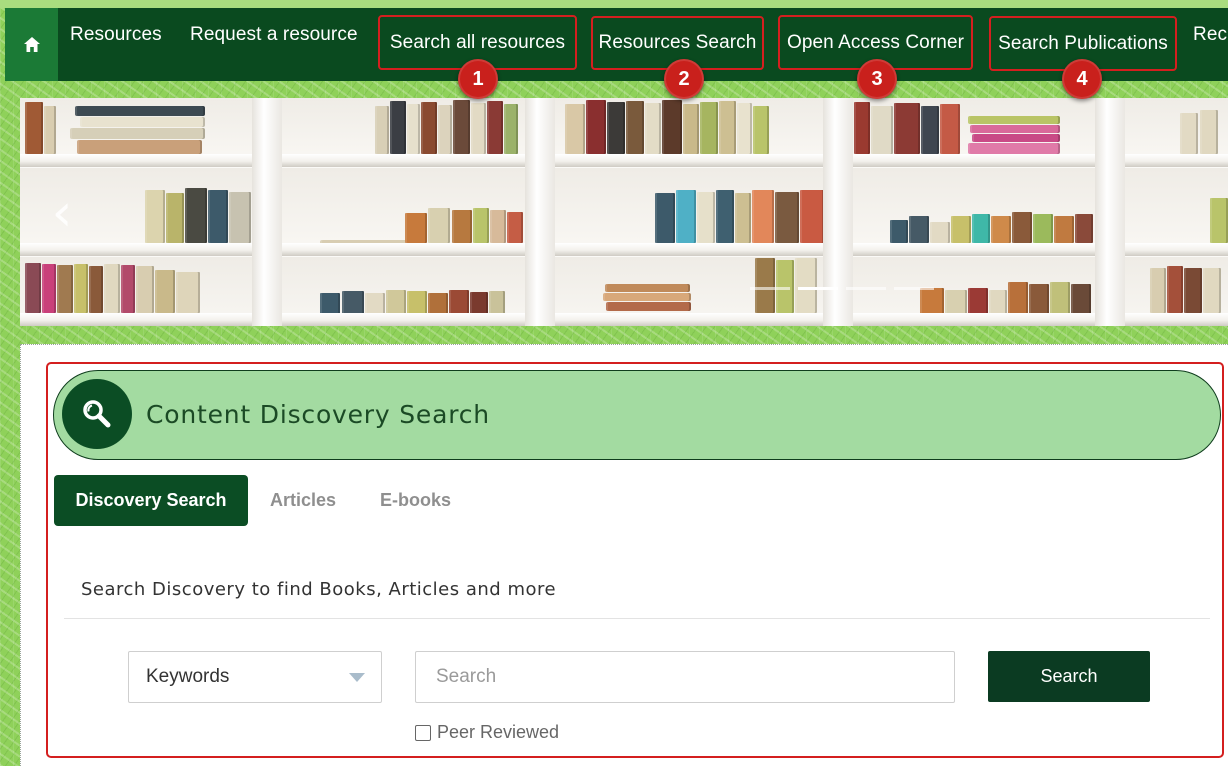 This screenshot has height=766, width=1228. What do you see at coordinates (274, 34) in the screenshot?
I see `nav-item-request-resource: Request a resource` at bounding box center [274, 34].